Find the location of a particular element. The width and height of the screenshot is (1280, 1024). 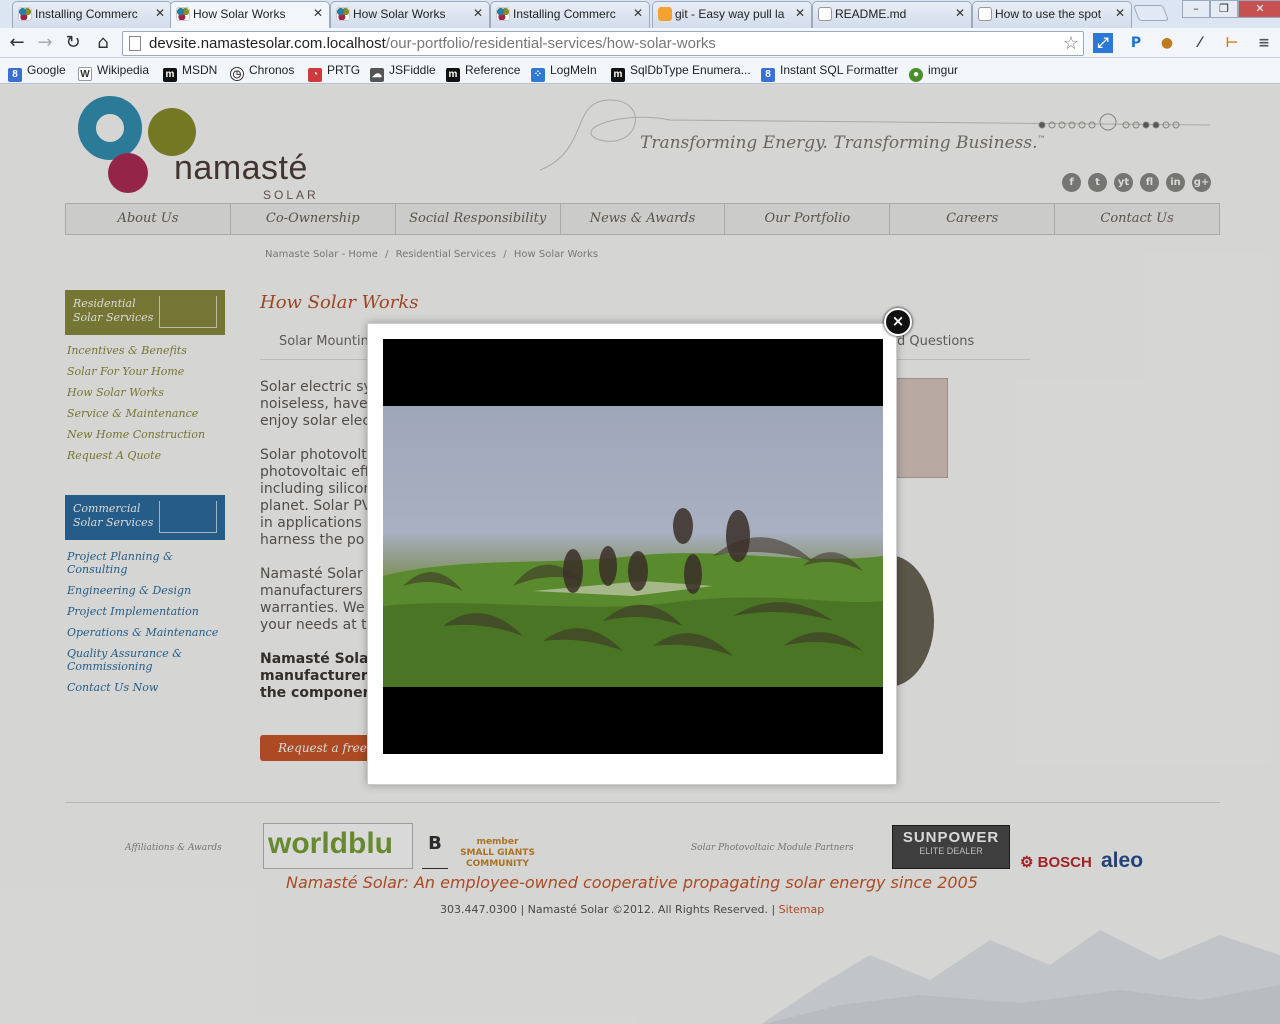

forward-arrow-icon: → is located at coordinates (45, 43).